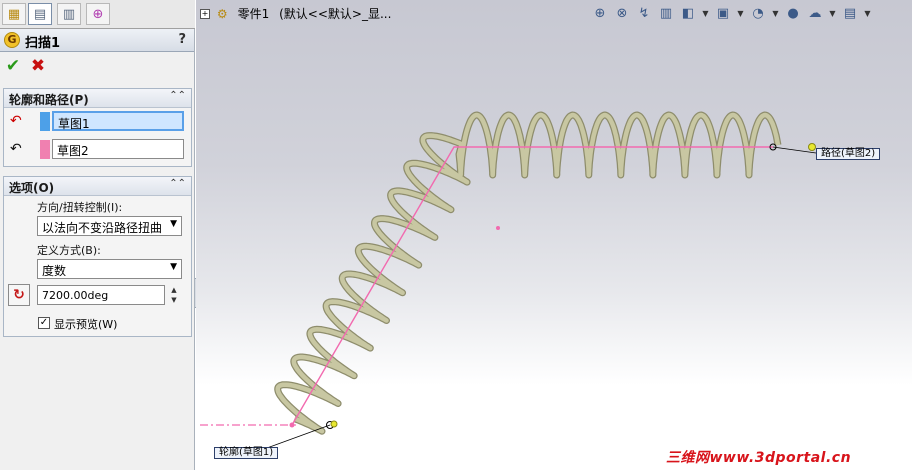 This screenshot has height=470, width=912. Describe the element at coordinates (182, 39) in the screenshot. I see `help-button: ?` at that location.